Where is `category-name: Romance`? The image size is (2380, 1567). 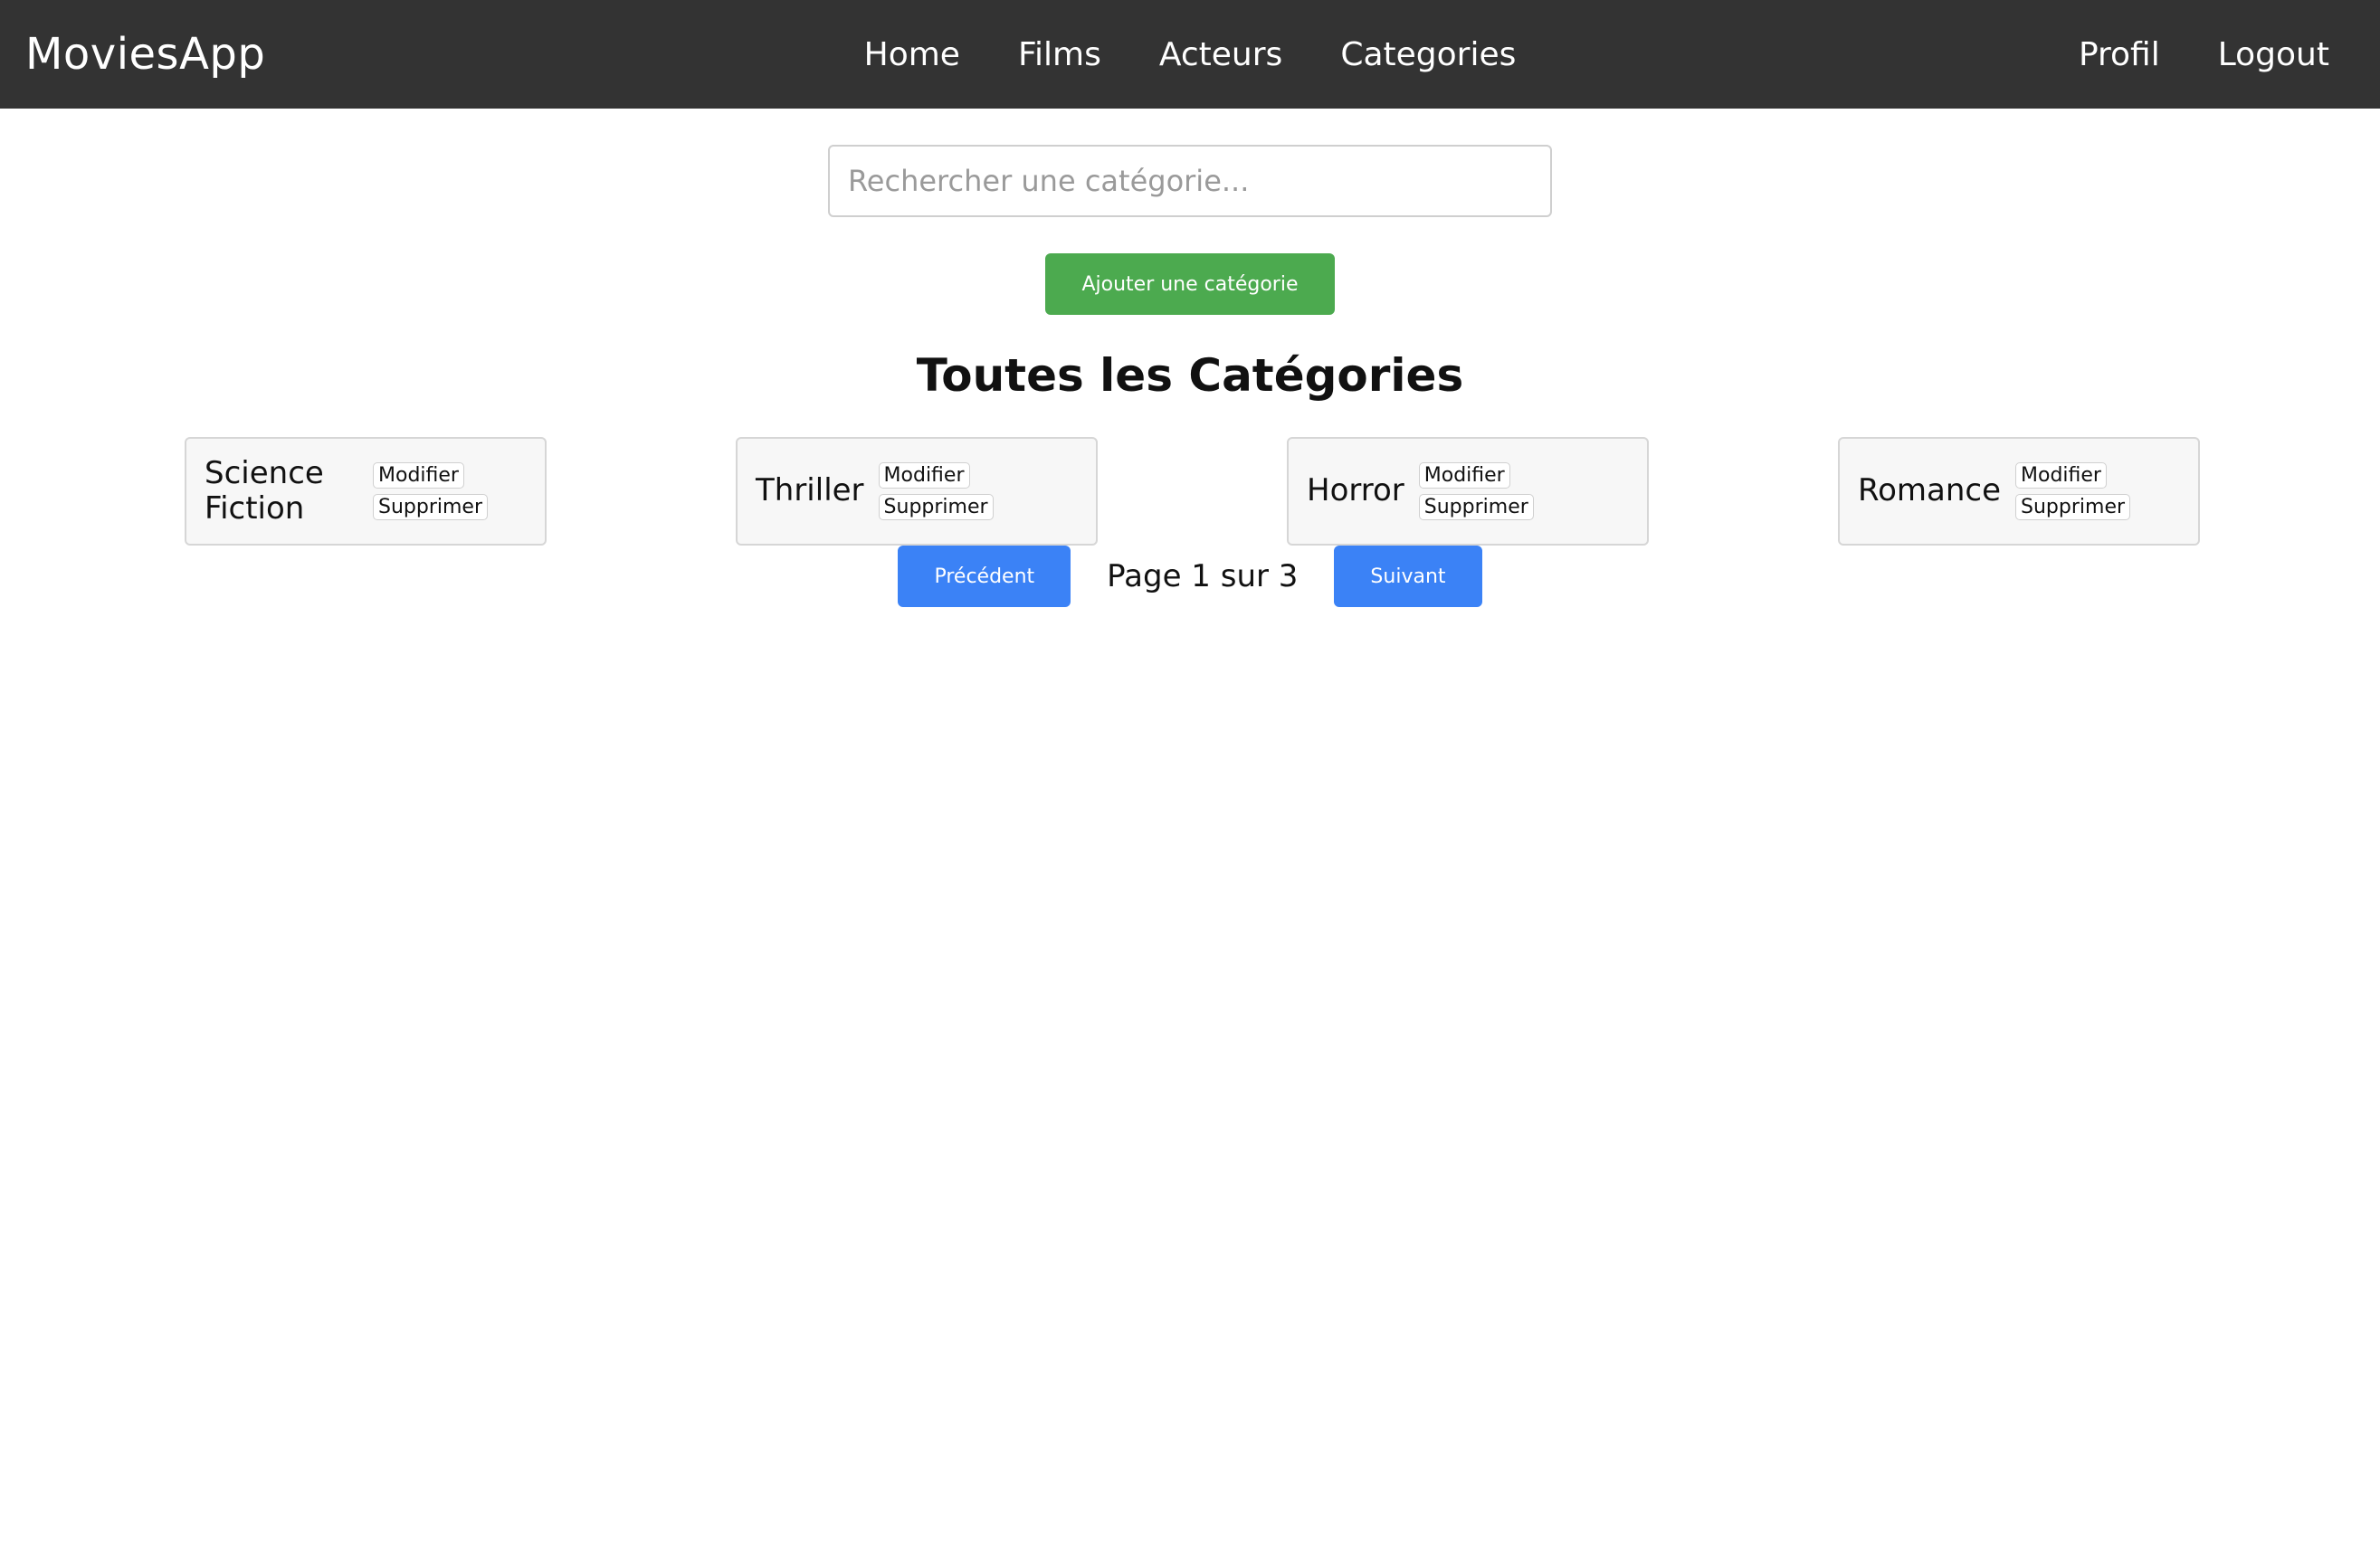
category-name: Romance is located at coordinates (1930, 490).